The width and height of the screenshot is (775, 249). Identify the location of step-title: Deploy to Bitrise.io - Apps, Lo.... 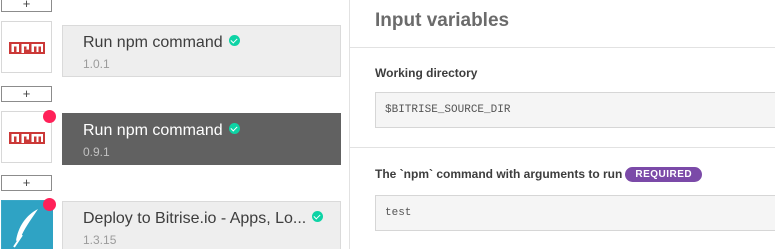
(203, 219).